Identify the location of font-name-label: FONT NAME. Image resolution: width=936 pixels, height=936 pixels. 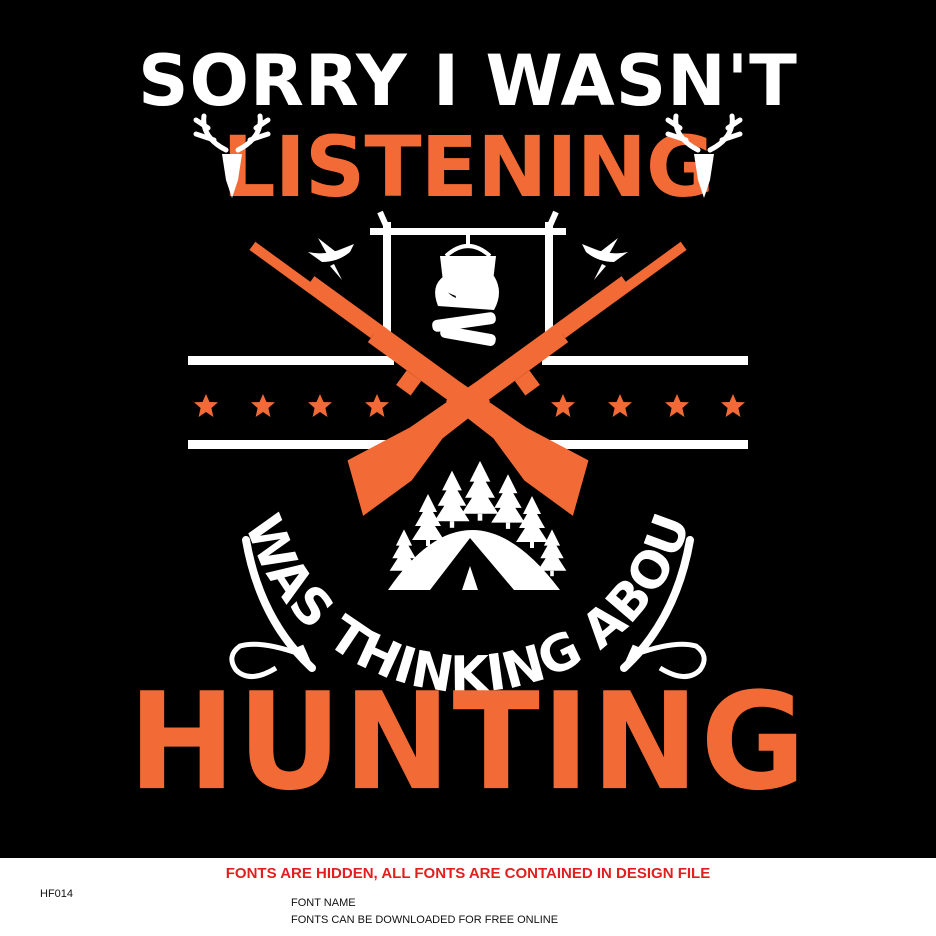
(323, 903).